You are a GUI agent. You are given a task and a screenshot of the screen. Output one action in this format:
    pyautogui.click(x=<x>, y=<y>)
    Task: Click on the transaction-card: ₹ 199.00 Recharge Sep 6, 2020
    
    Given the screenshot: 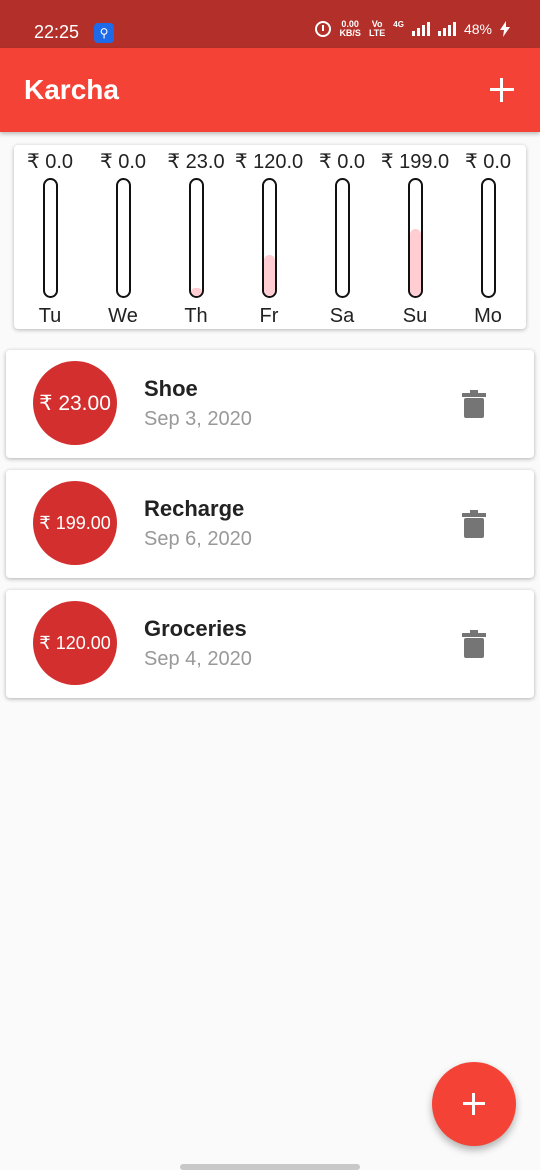 What is the action you would take?
    pyautogui.click(x=270, y=524)
    